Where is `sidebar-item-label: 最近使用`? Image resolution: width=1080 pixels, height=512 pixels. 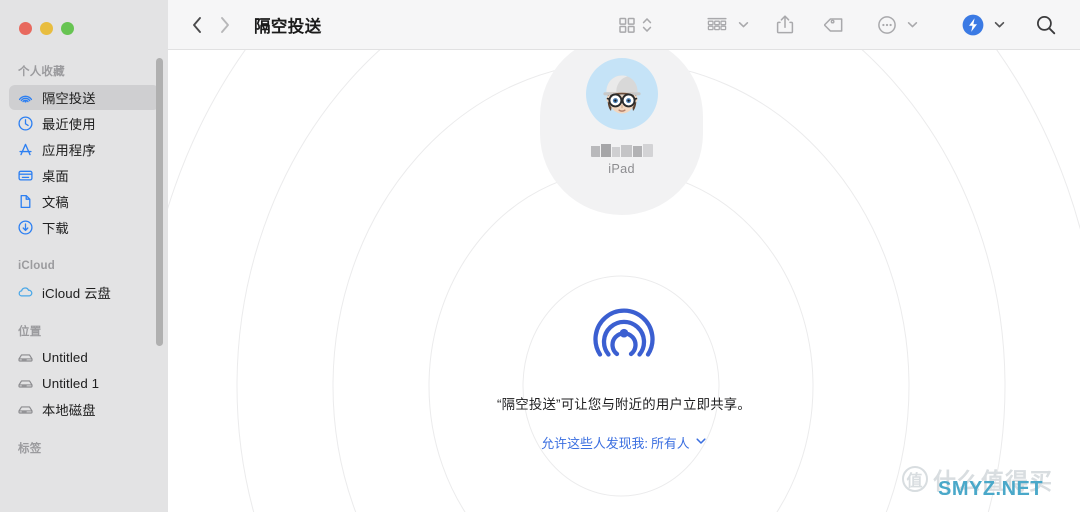
sidebar-item-label: 最近使用 is located at coordinates (69, 124).